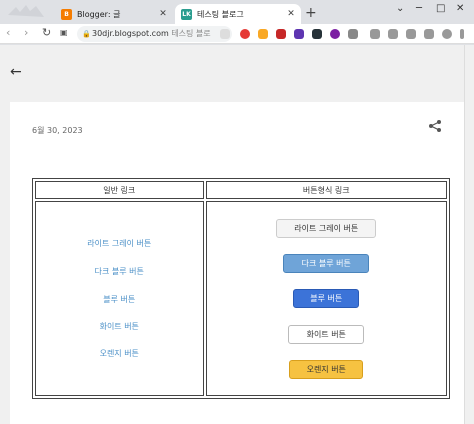 The width and height of the screenshot is (474, 424). Describe the element at coordinates (419, 8) in the screenshot. I see `minimize-button: ─` at that location.